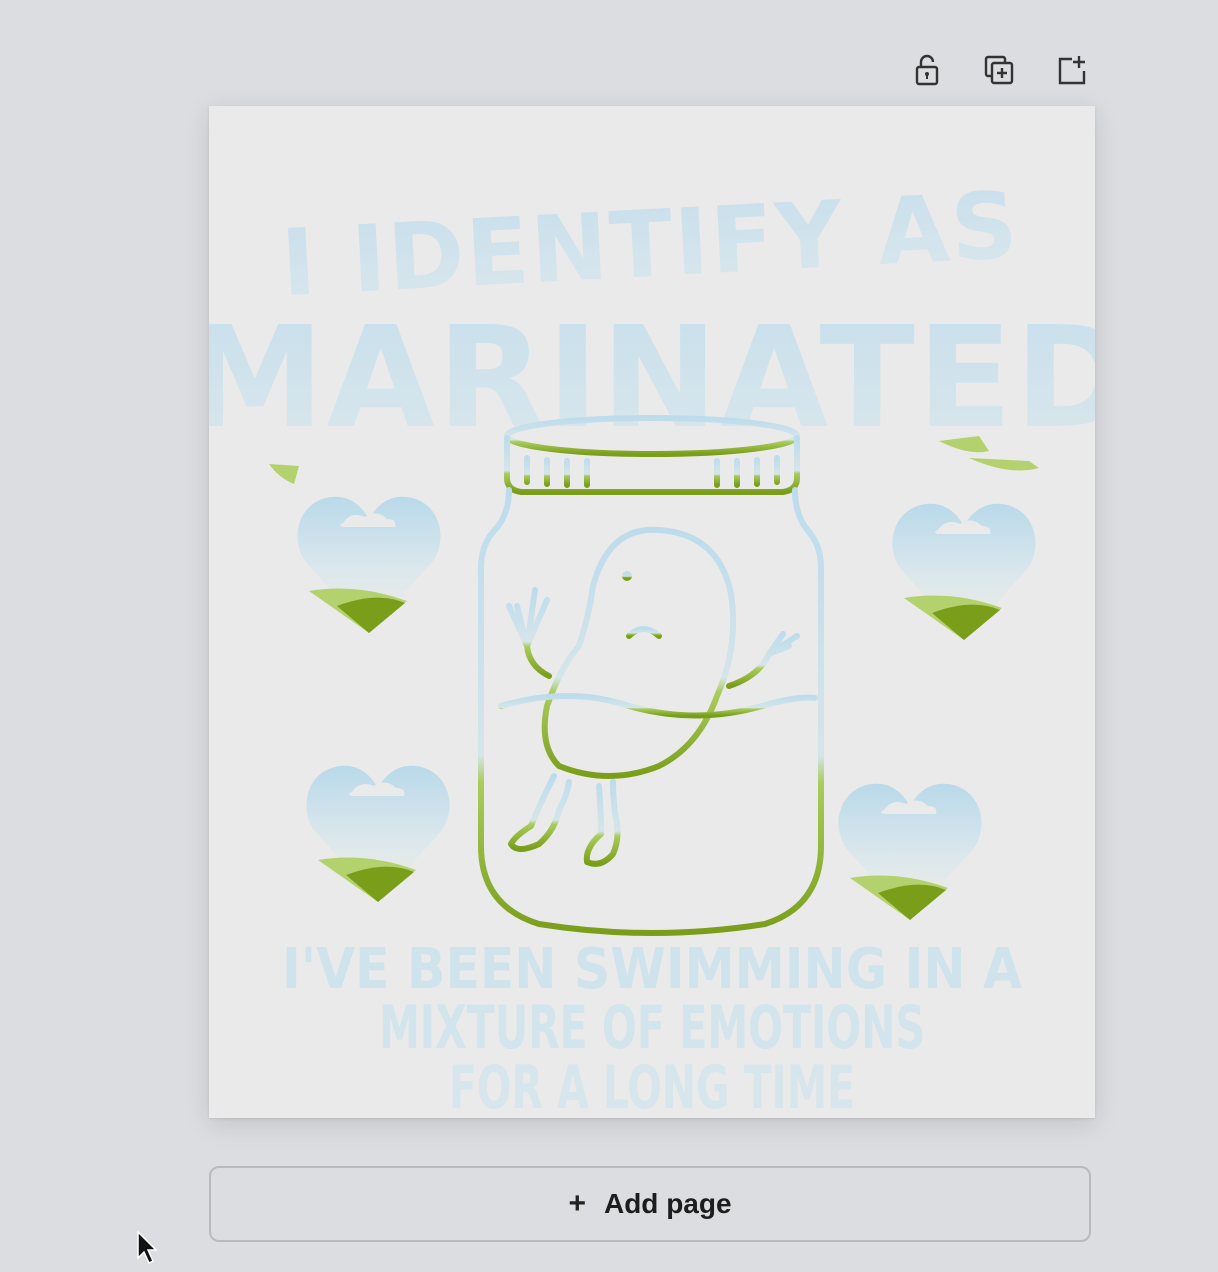  Describe the element at coordinates (652, 1085) in the screenshot. I see `tagline-line3: FOR A LONG TIME` at that location.